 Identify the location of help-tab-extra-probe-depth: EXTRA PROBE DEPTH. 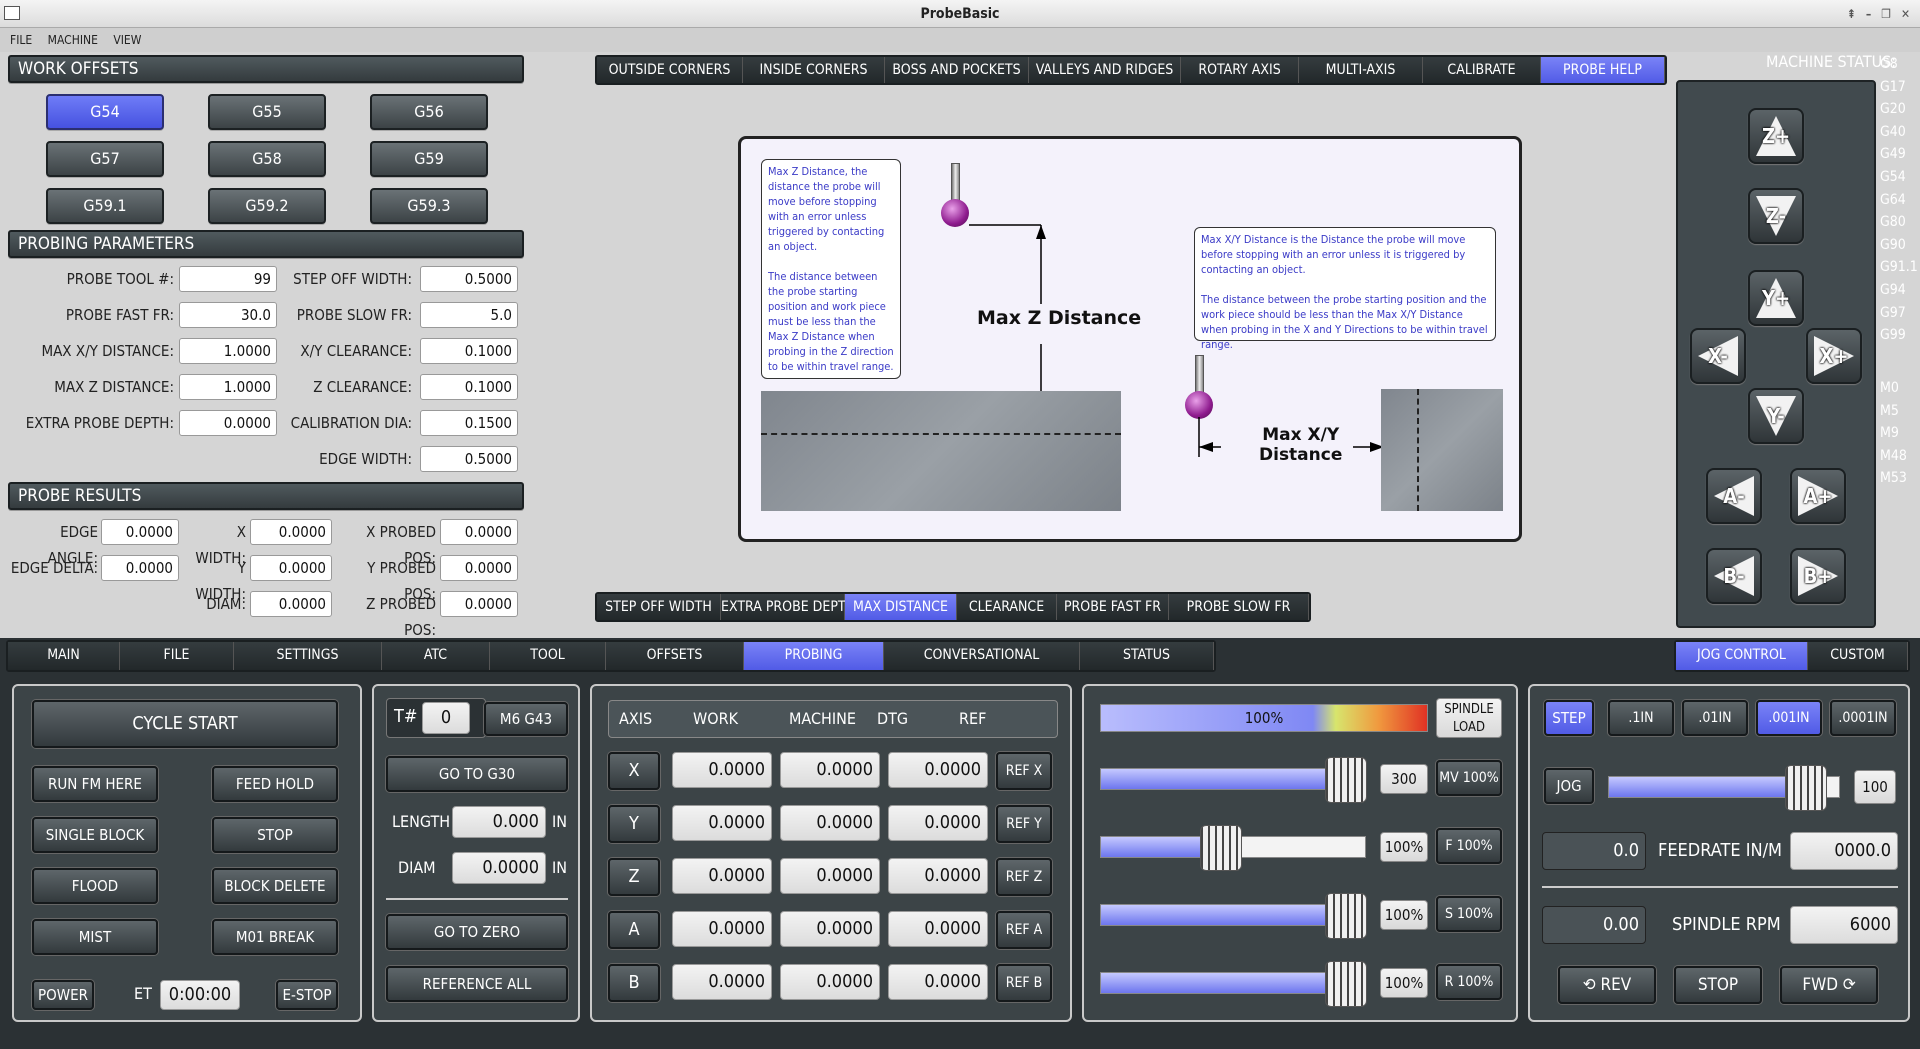
(788, 607).